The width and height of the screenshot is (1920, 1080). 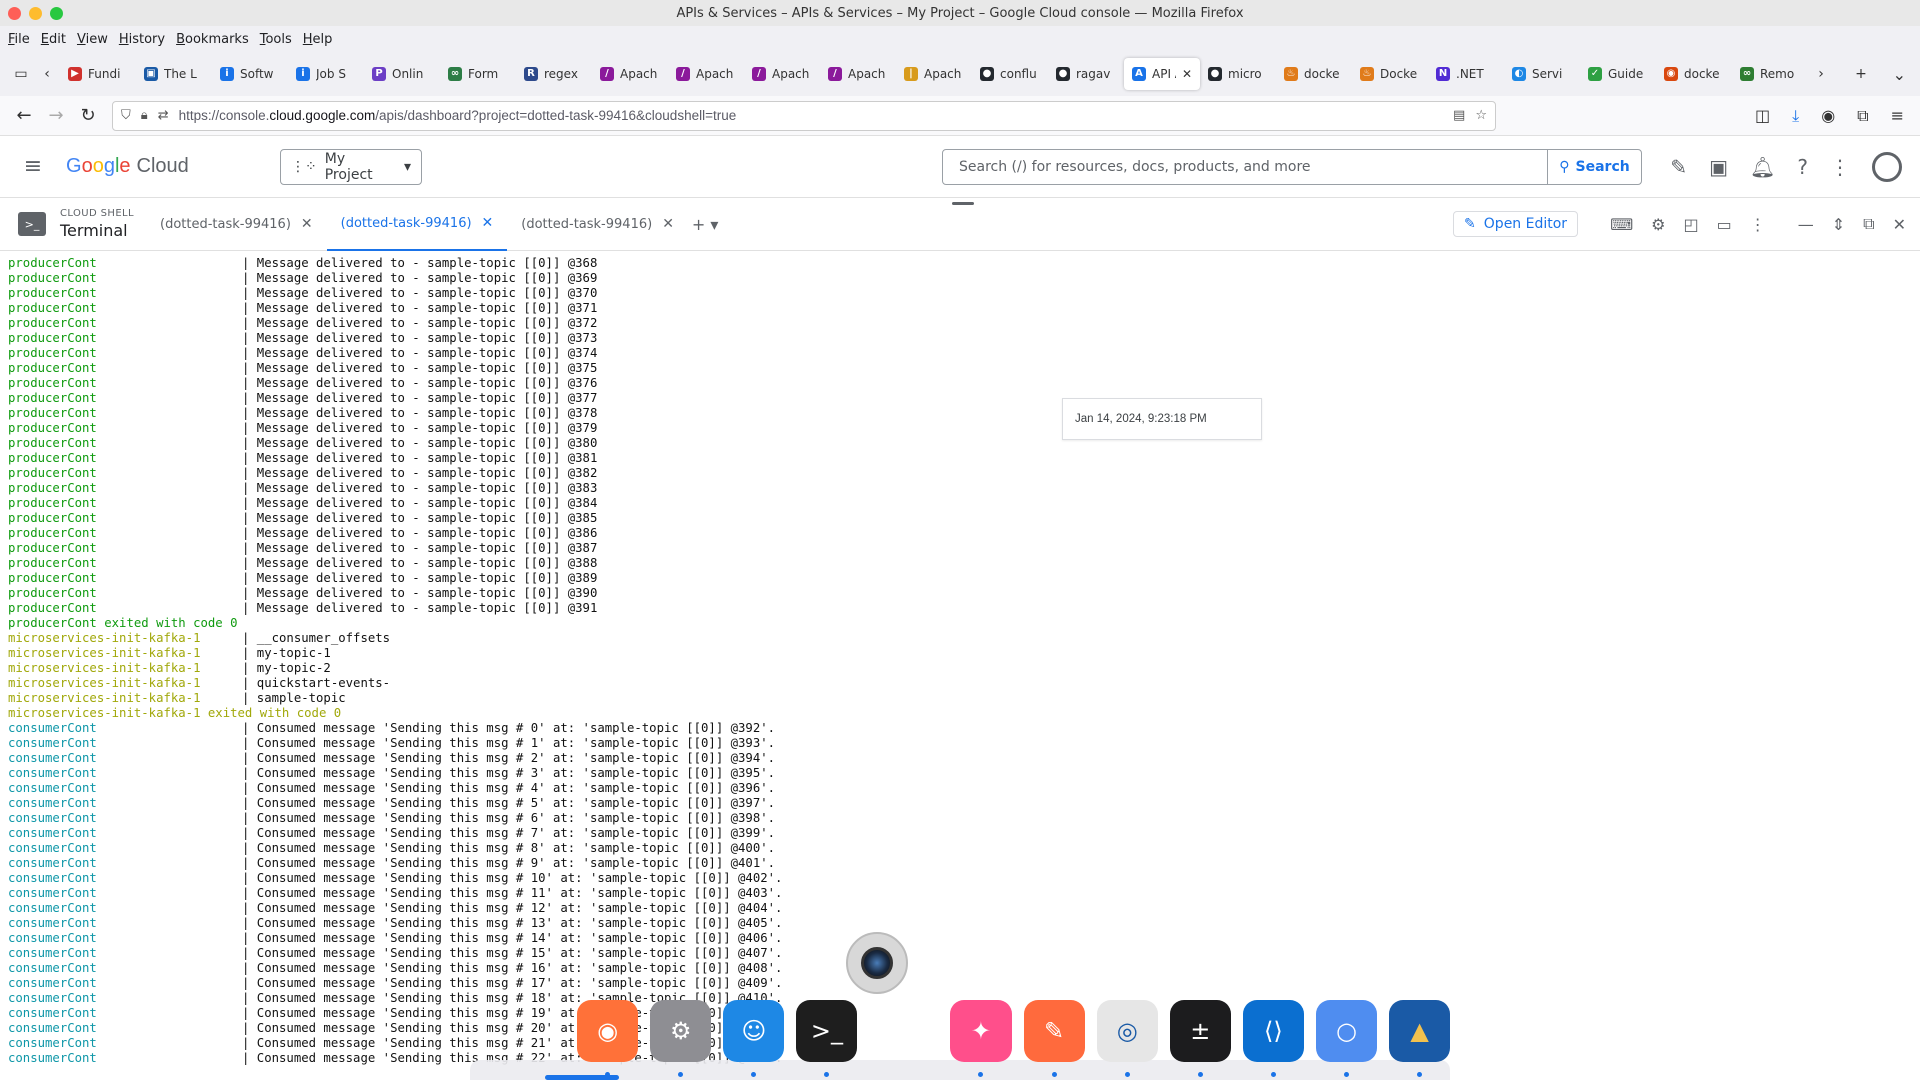 What do you see at coordinates (1828, 116) in the screenshot?
I see `account-icon: ◉` at bounding box center [1828, 116].